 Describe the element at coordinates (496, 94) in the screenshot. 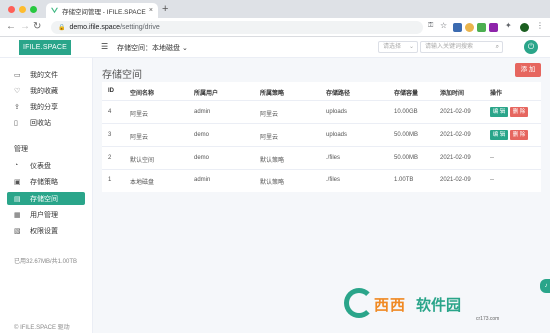

I see `column-header: 操作` at that location.